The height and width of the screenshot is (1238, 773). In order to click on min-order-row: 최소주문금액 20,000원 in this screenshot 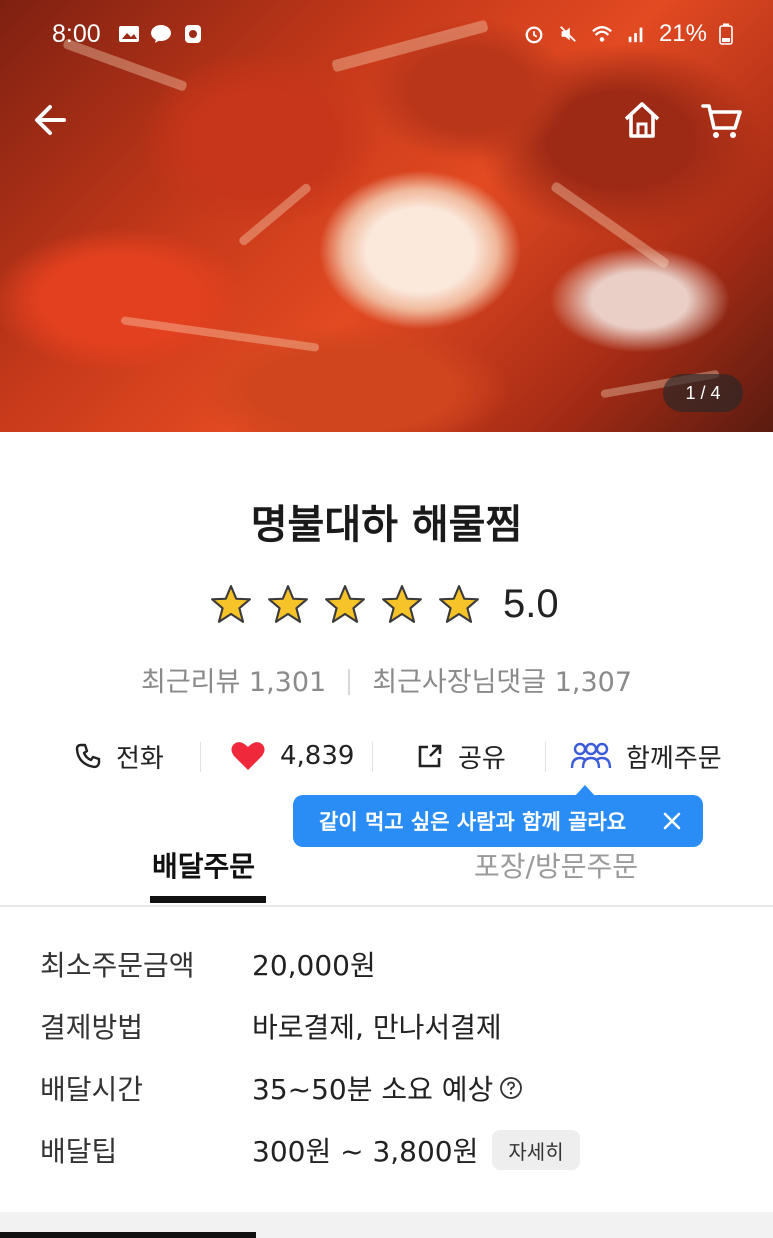, I will do `click(208, 964)`.